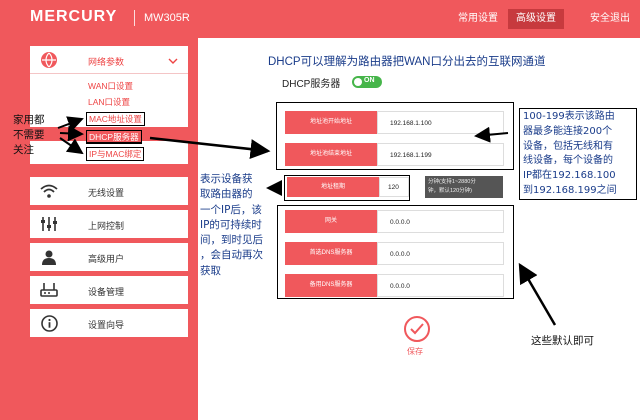  Describe the element at coordinates (549, 407) in the screenshot. I see `watermark: 头条号 / 评测大仁` at that location.